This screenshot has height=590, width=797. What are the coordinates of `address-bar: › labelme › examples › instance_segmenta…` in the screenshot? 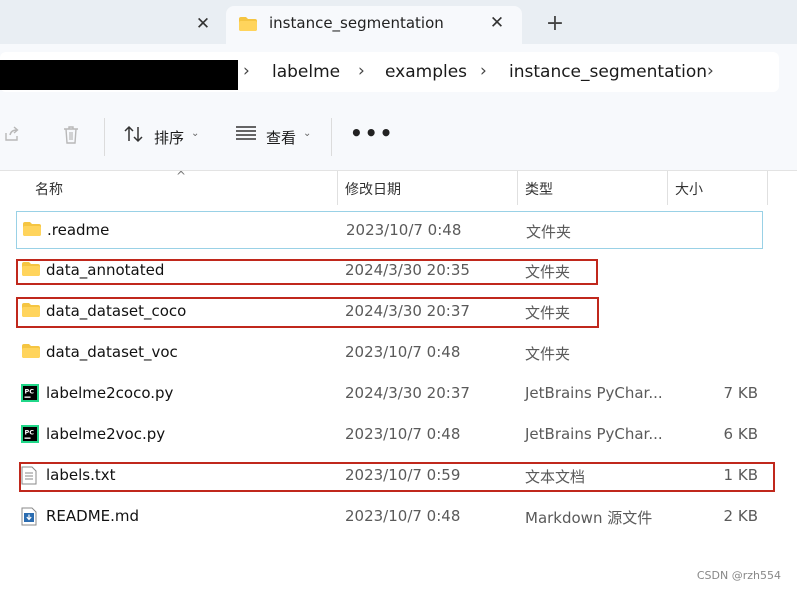 It's located at (389, 72).